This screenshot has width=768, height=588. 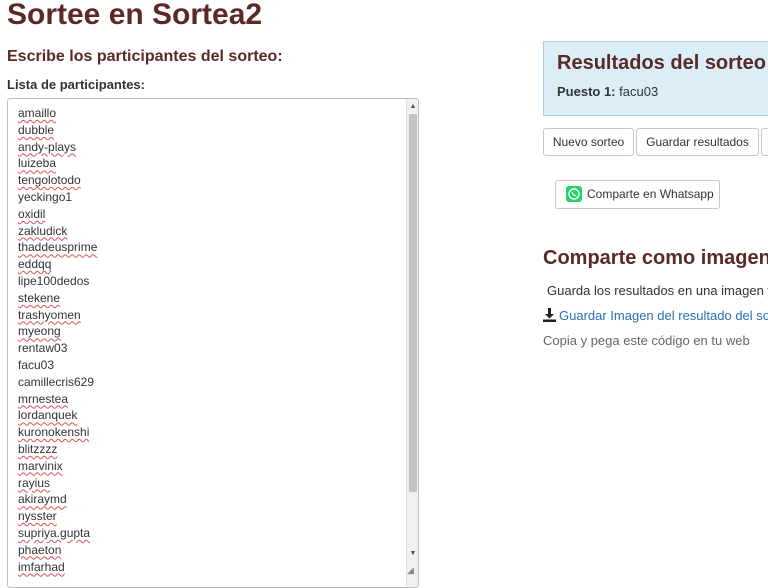 I want to click on scroll-up-arrow-icon: ▲, so click(x=412, y=106).